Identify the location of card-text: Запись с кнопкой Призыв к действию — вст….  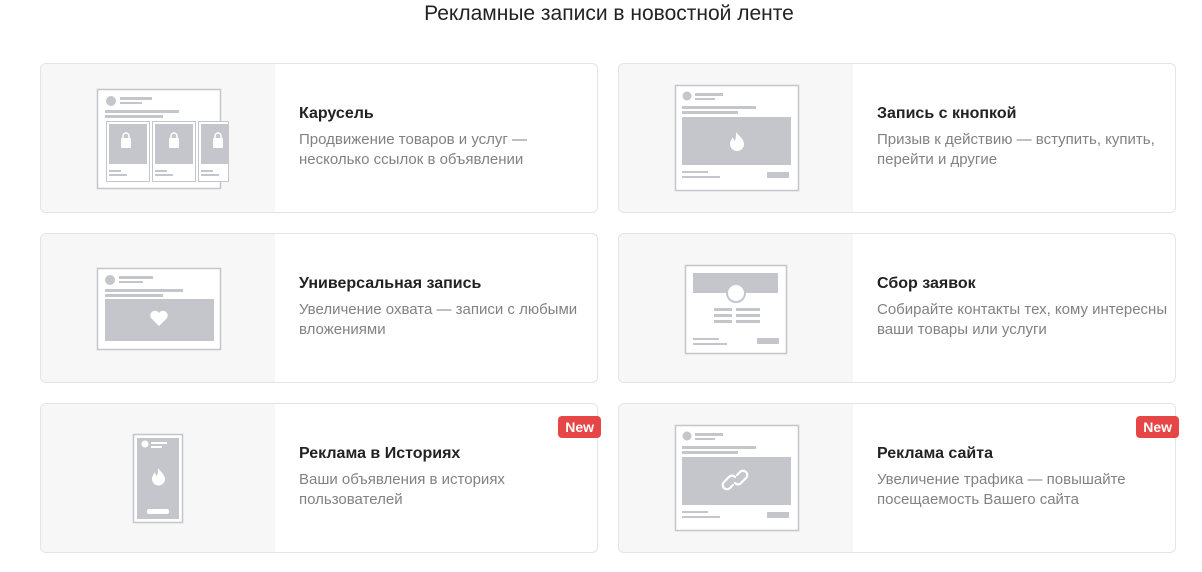
(1025, 137).